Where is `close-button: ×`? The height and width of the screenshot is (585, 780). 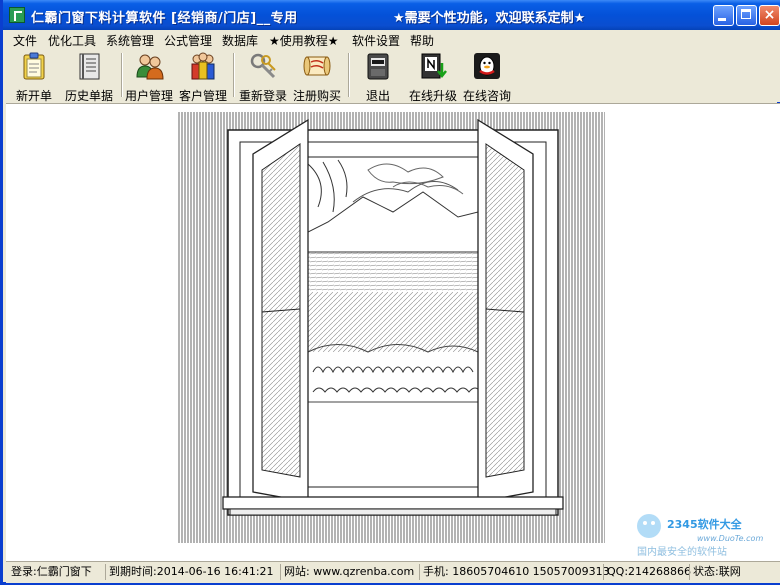
close-button: × is located at coordinates (769, 15).